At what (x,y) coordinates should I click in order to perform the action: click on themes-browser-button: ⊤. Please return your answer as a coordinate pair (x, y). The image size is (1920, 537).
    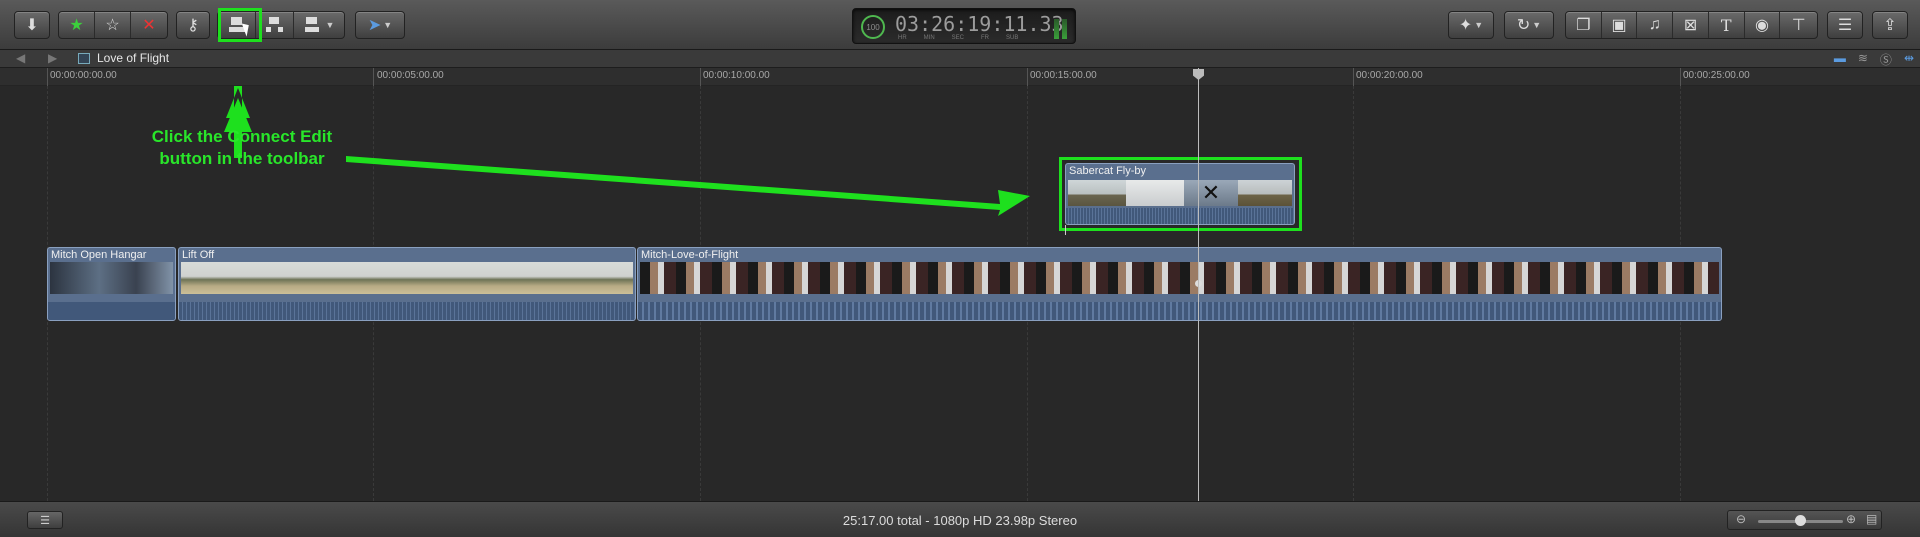
    Looking at the image, I should click on (1798, 25).